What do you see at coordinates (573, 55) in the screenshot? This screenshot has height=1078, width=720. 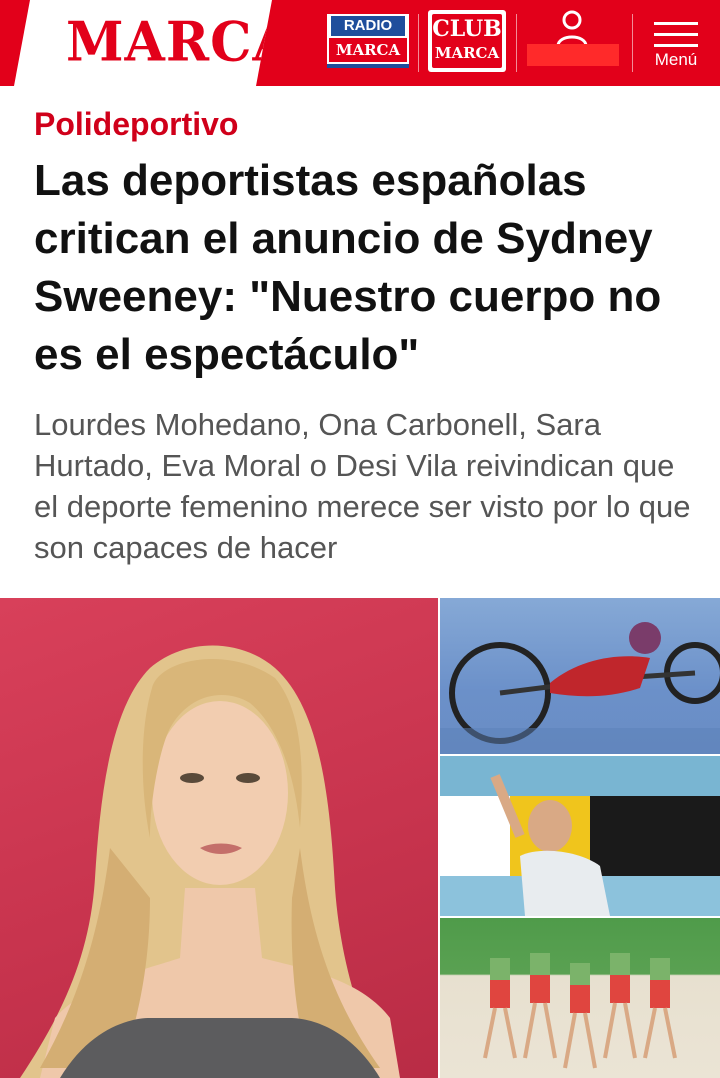 I see `redacted-username` at bounding box center [573, 55].